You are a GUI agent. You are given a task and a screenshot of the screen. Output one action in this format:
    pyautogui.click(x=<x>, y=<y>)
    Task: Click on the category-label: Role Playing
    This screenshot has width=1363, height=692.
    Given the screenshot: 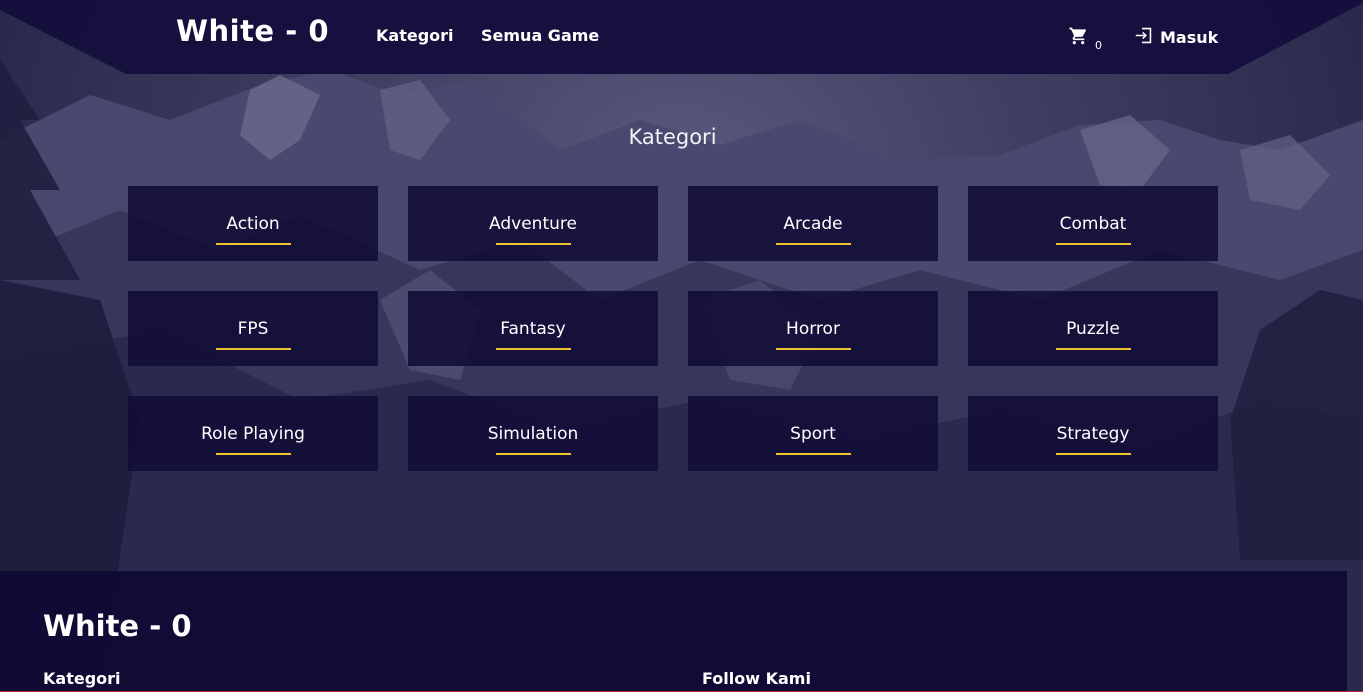 What is the action you would take?
    pyautogui.click(x=253, y=434)
    